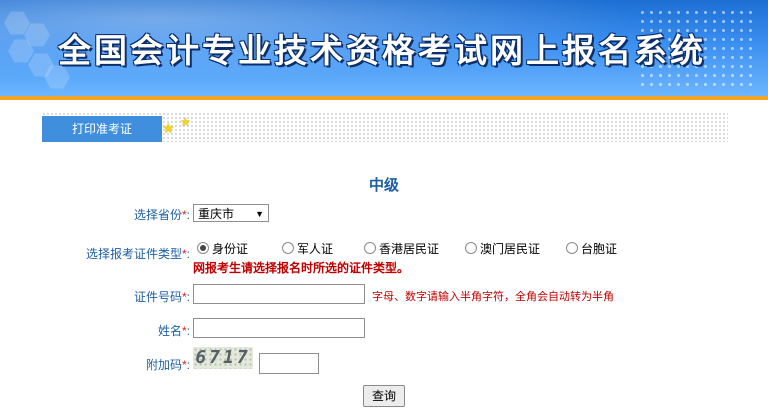  Describe the element at coordinates (157, 297) in the screenshot. I see `id-number-label-text: 证件号码` at that location.